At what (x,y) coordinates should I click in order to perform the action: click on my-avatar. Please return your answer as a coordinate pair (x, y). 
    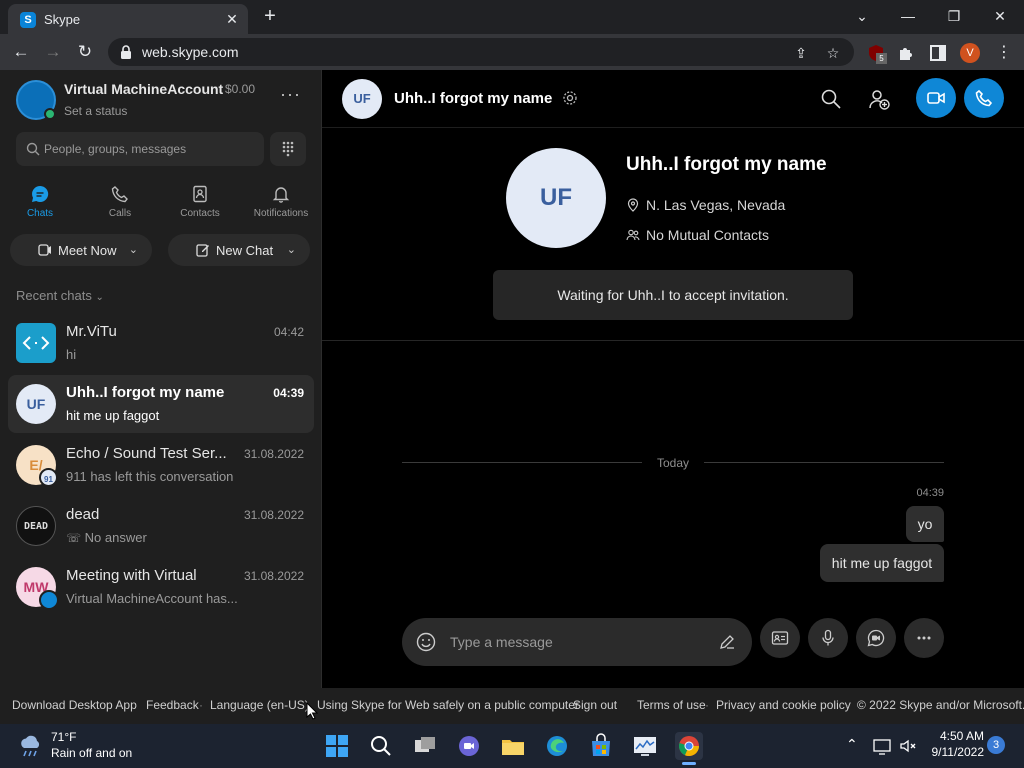
    Looking at the image, I should click on (36, 100).